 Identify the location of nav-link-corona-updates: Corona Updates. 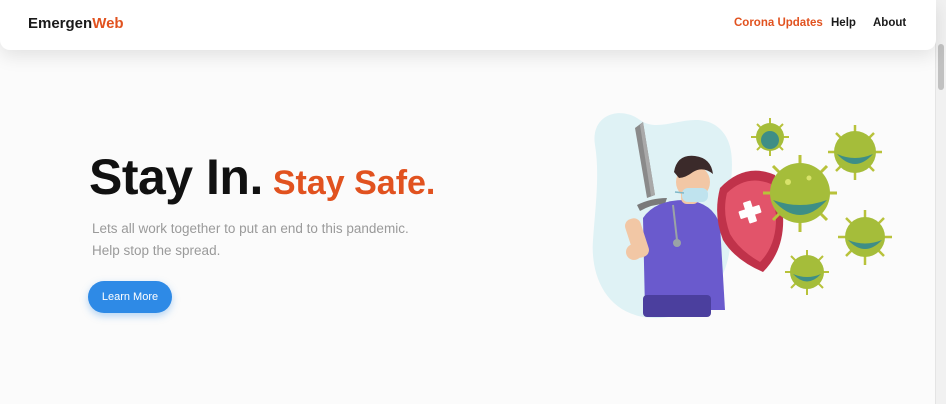
(778, 23).